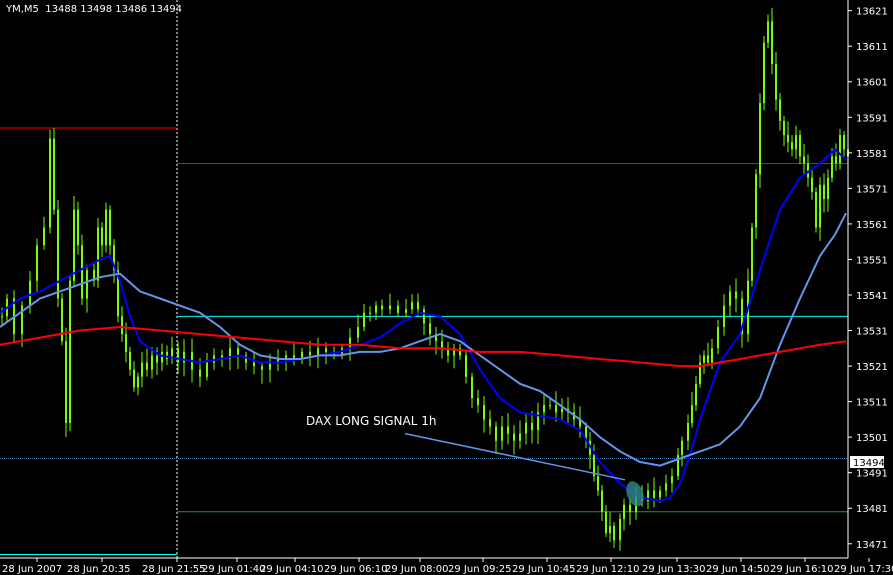 The height and width of the screenshot is (575, 893). Describe the element at coordinates (544, 569) in the screenshot. I see `x-tick-label: 29 Jun 10:45` at that location.